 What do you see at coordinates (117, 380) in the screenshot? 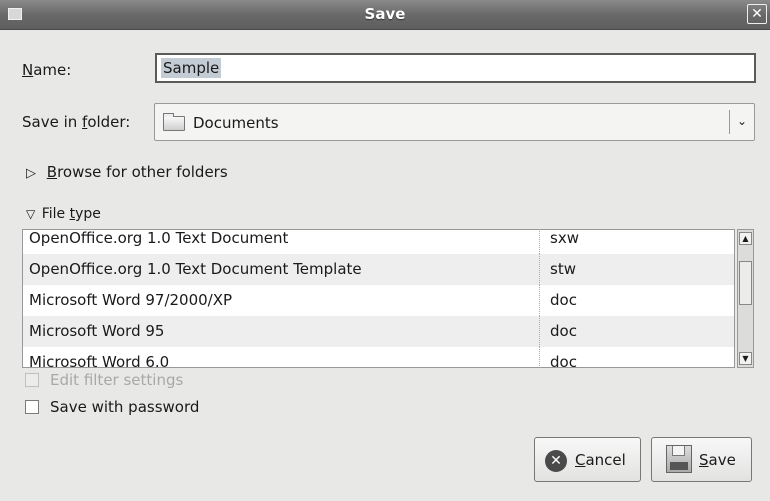
I see `edit-filter-label: Edit filter settings` at bounding box center [117, 380].